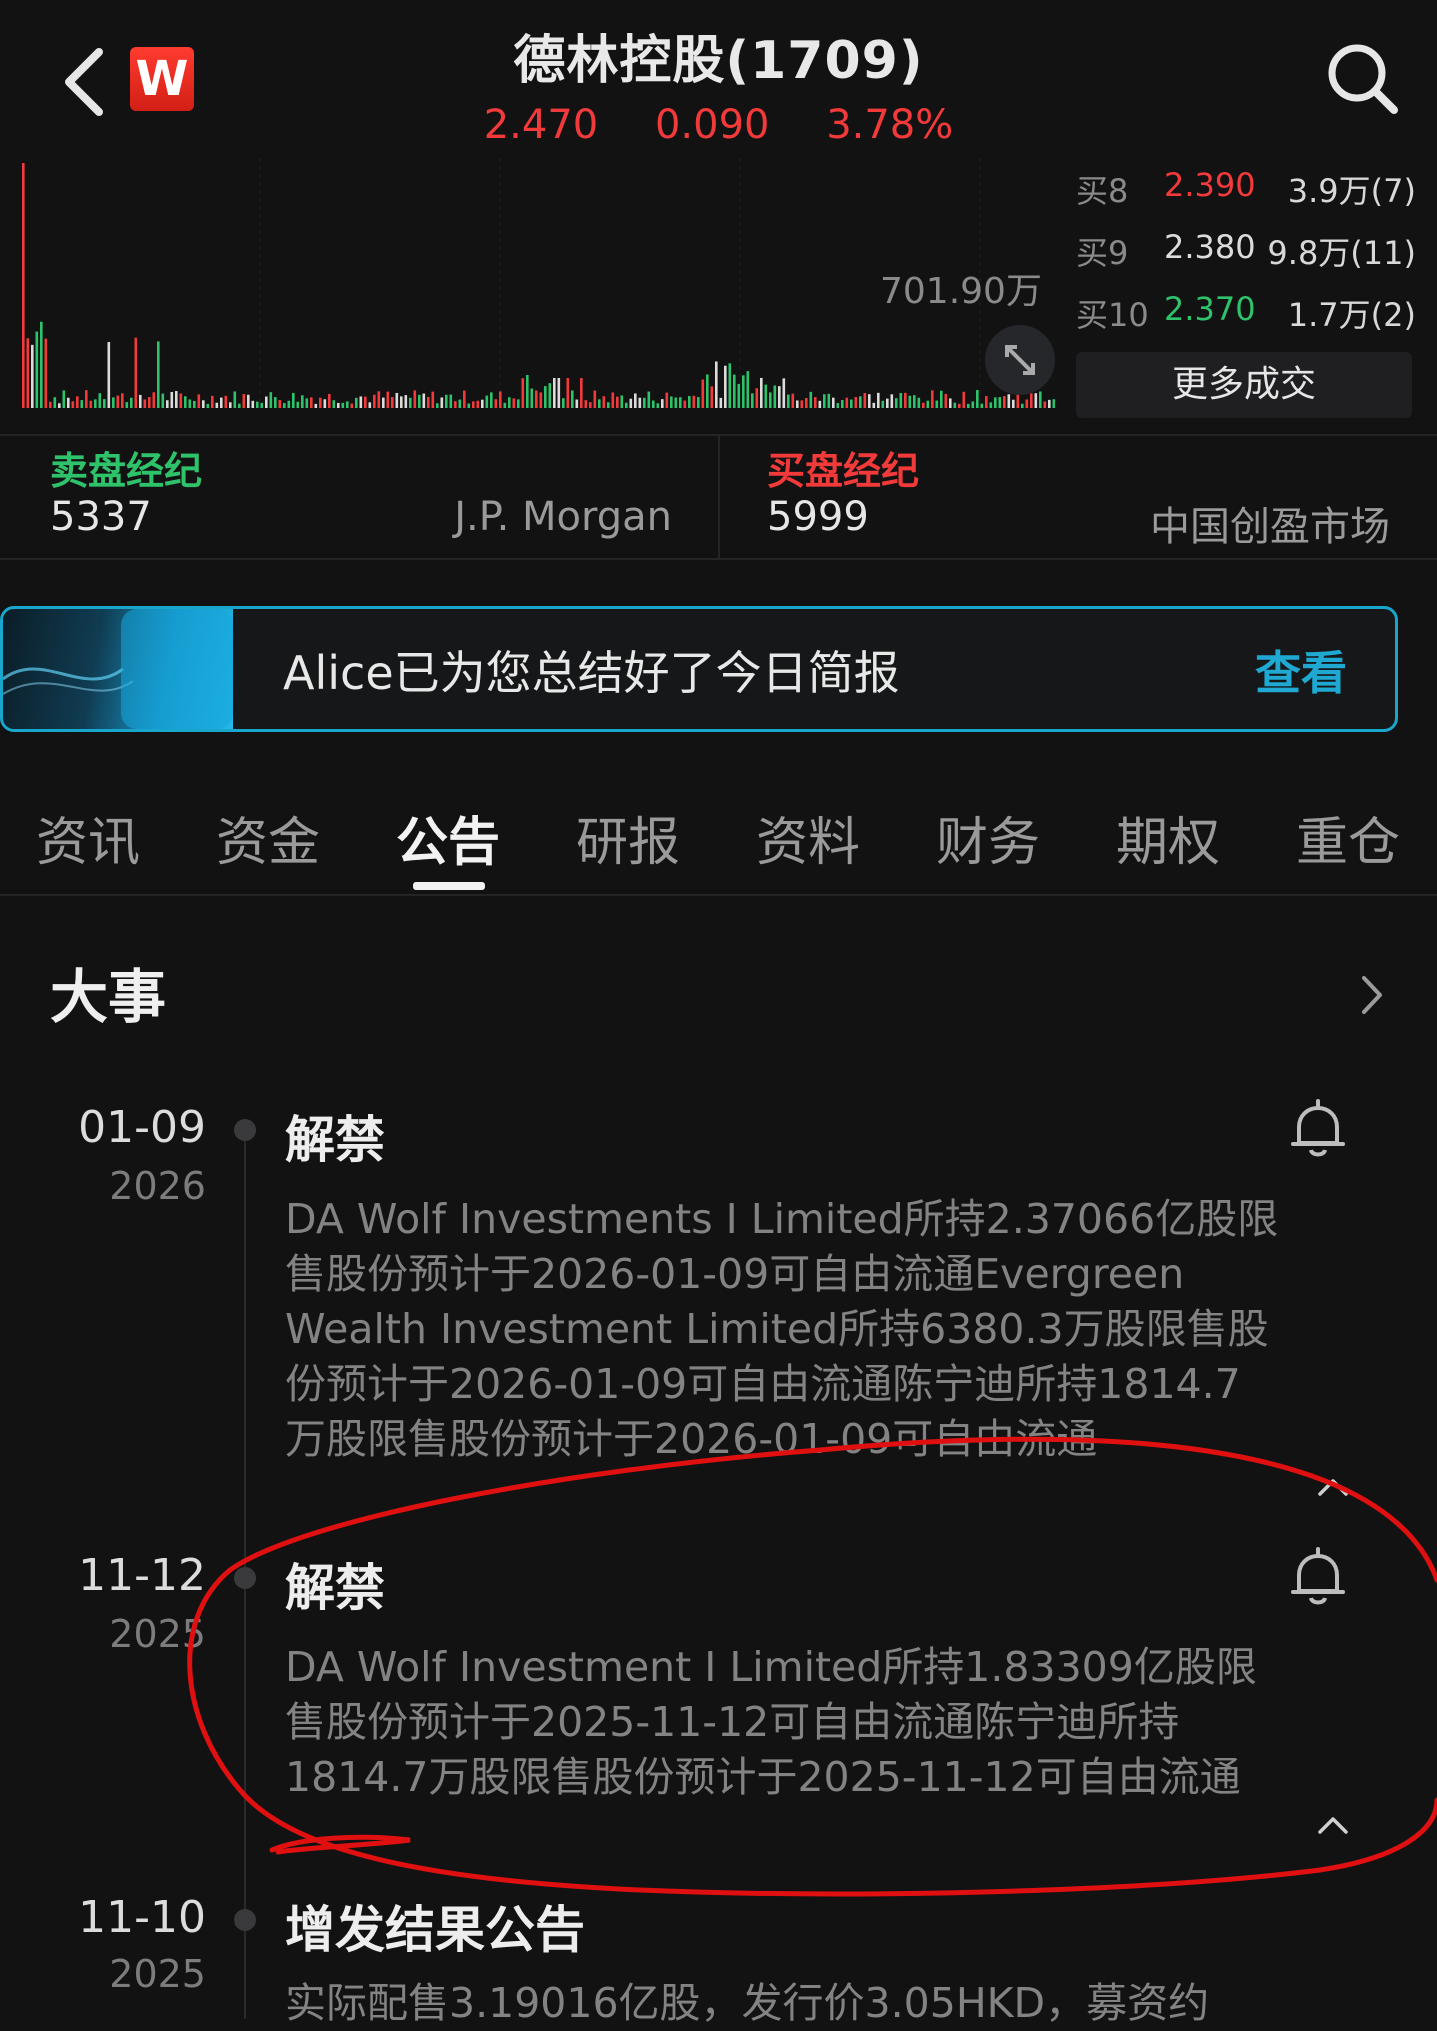 Image resolution: width=1437 pixels, height=2031 pixels. Describe the element at coordinates (118, 669) in the screenshot. I see `banner-artwork` at that location.